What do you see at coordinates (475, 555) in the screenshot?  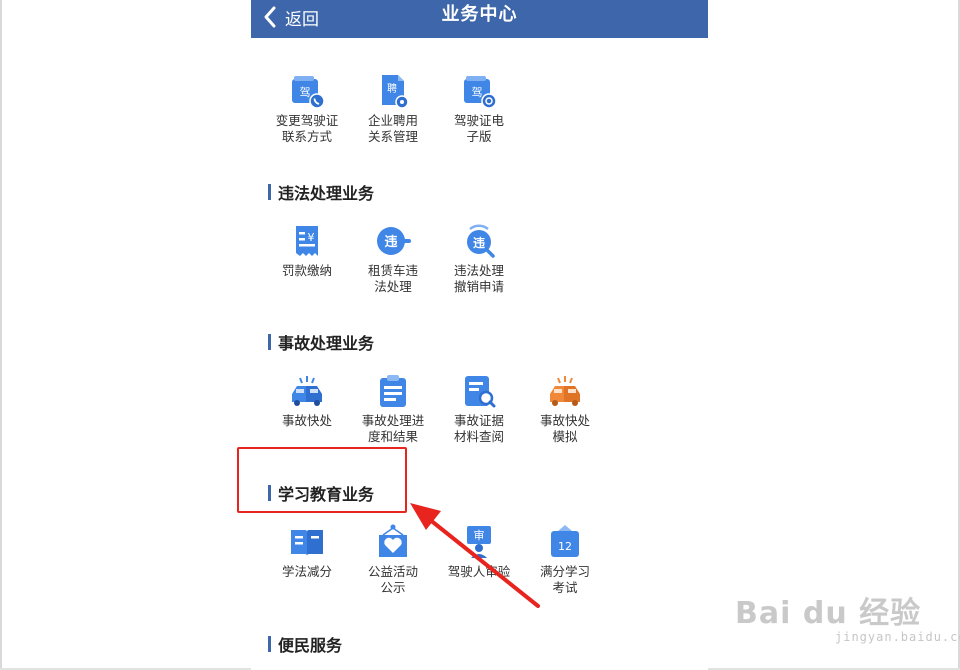 I see `annotation-arrow` at bounding box center [475, 555].